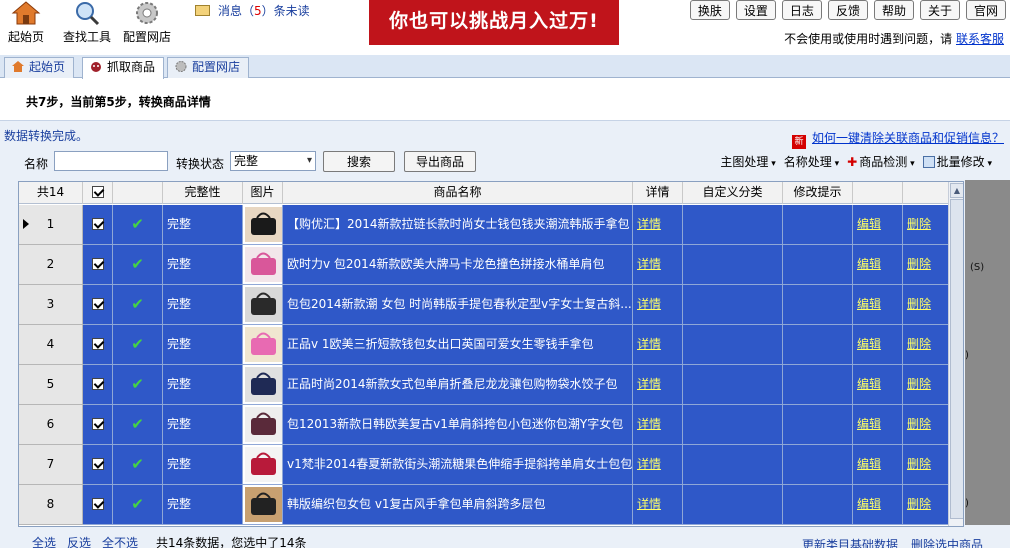  I want to click on header-select-all, so click(98, 193).